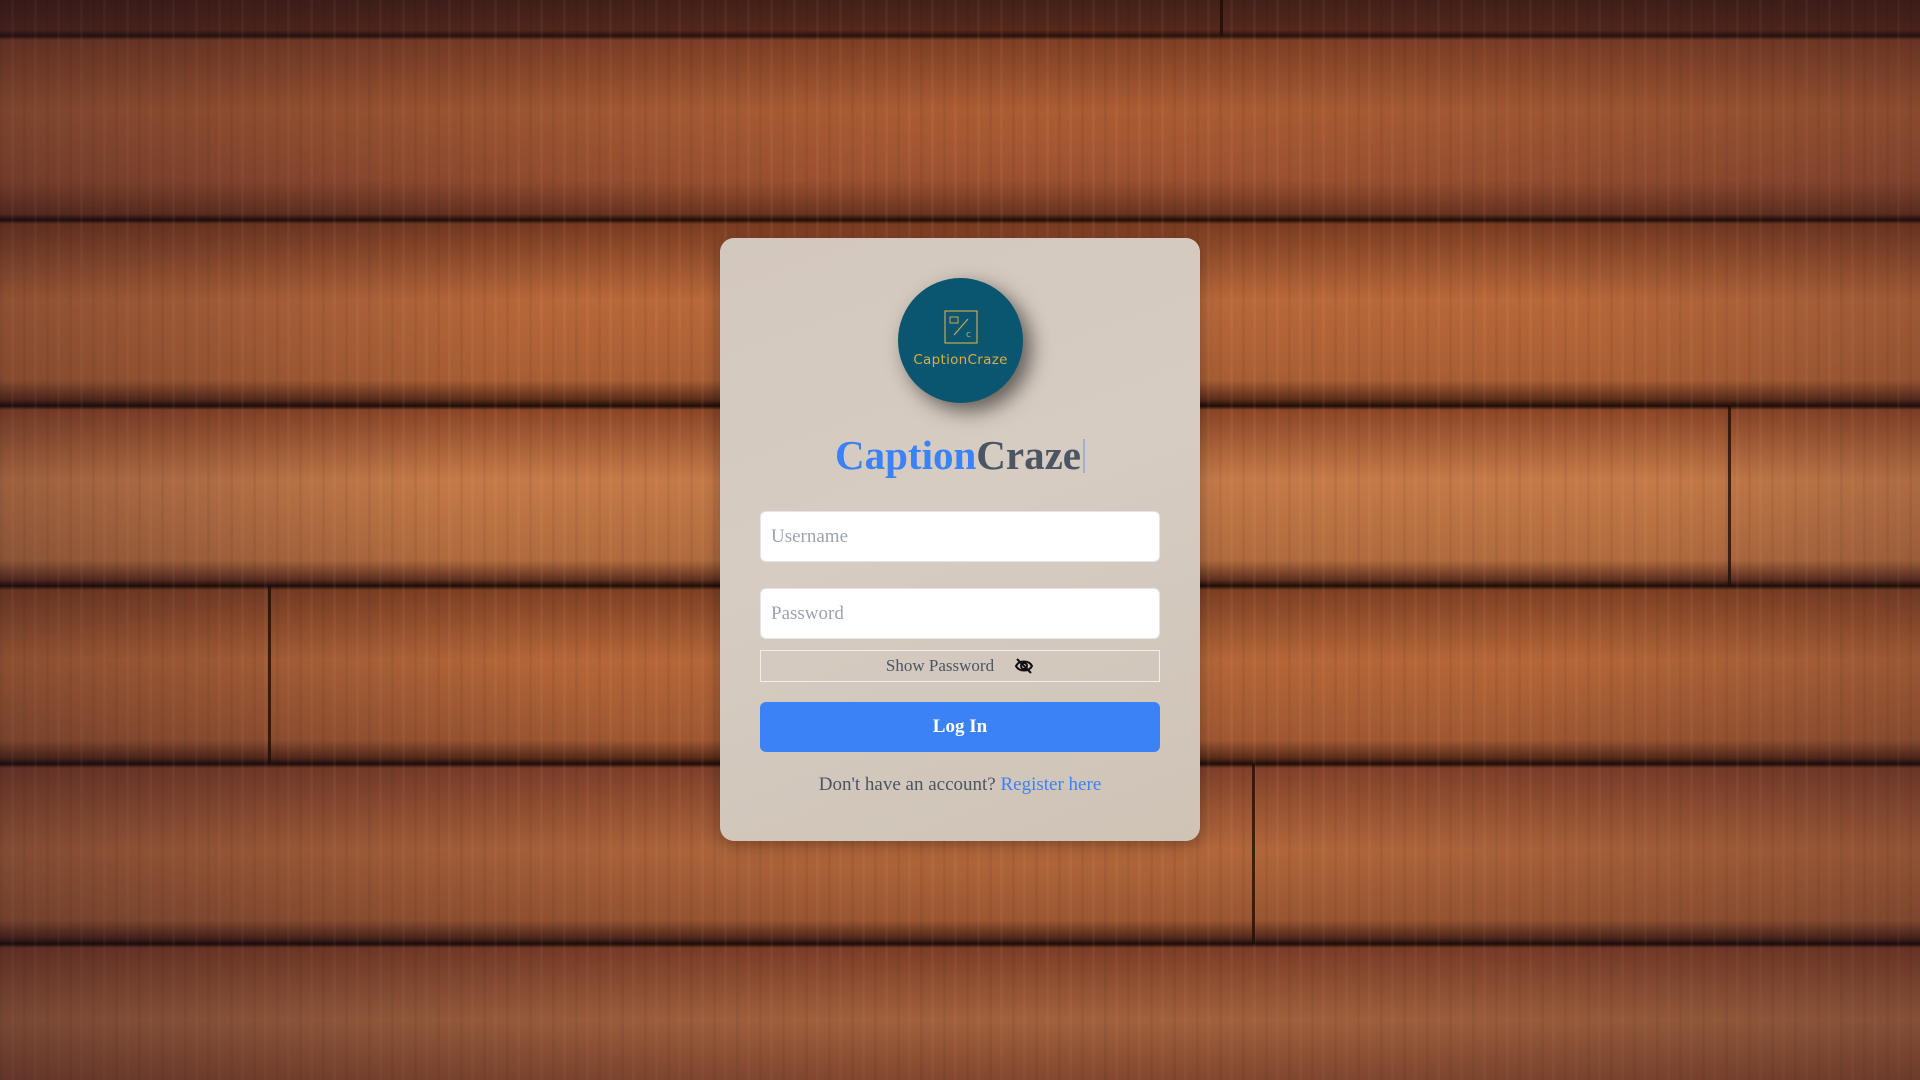  I want to click on page-title: CaptionCraze, so click(960, 455).